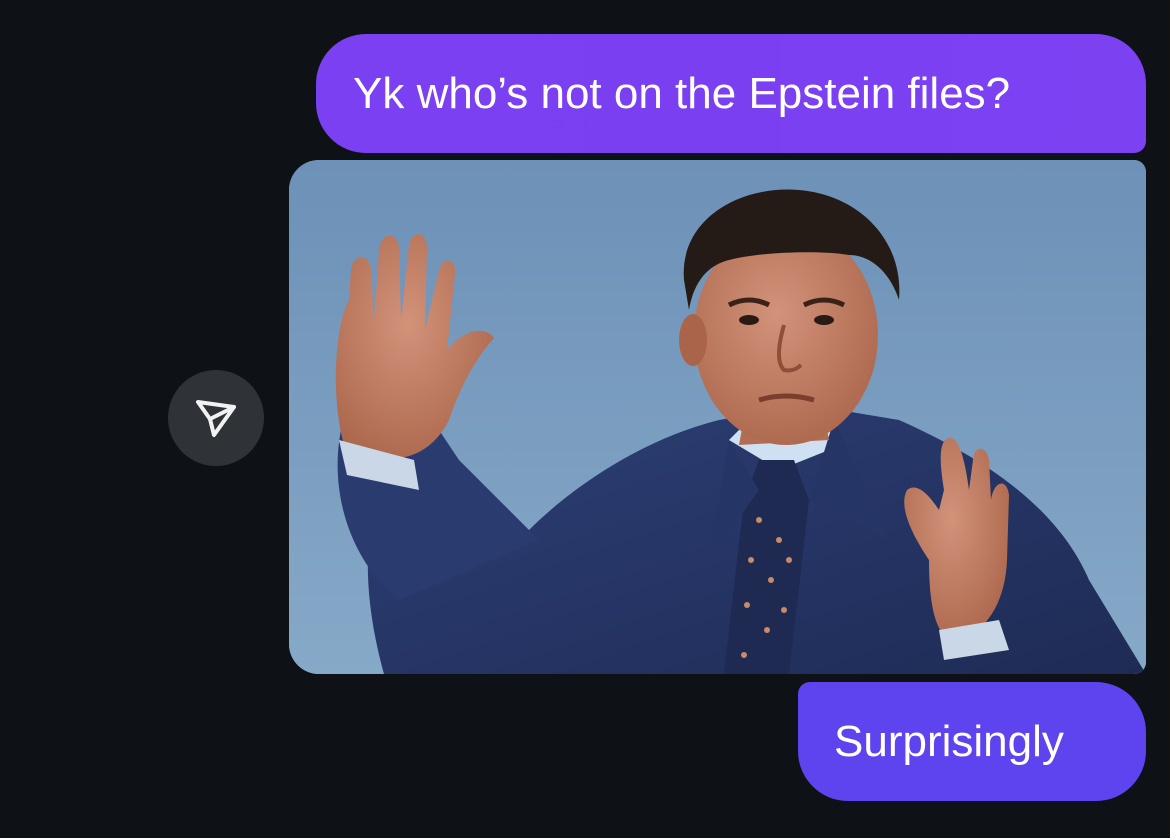  What do you see at coordinates (682, 93) in the screenshot?
I see `message-text: Yk who’s not on the Epstein files?` at bounding box center [682, 93].